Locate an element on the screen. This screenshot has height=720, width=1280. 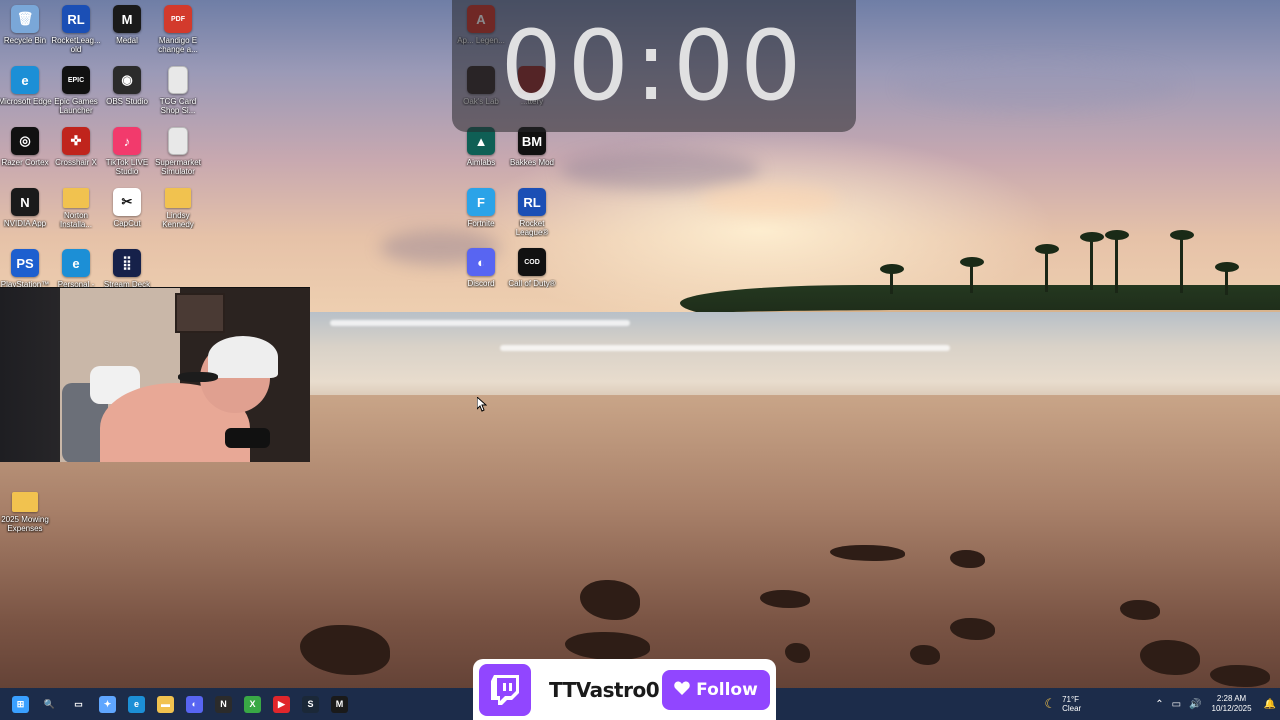
desktop-icon: ◉ OBS Studio is located at coordinates (127, 86).